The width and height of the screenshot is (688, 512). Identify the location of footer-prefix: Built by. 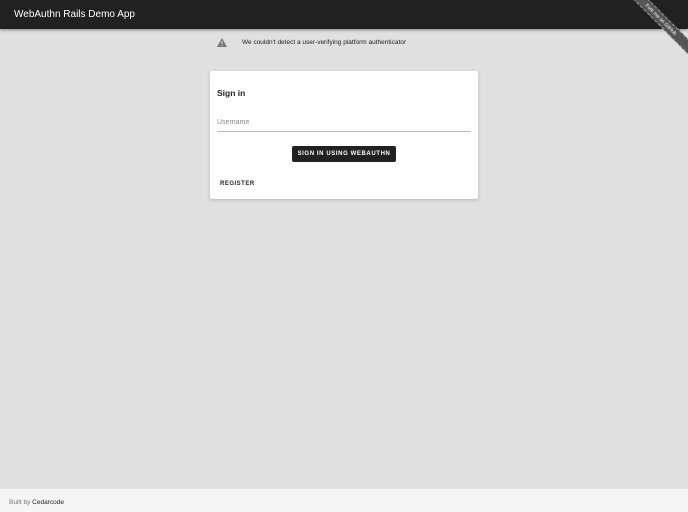
(20, 502).